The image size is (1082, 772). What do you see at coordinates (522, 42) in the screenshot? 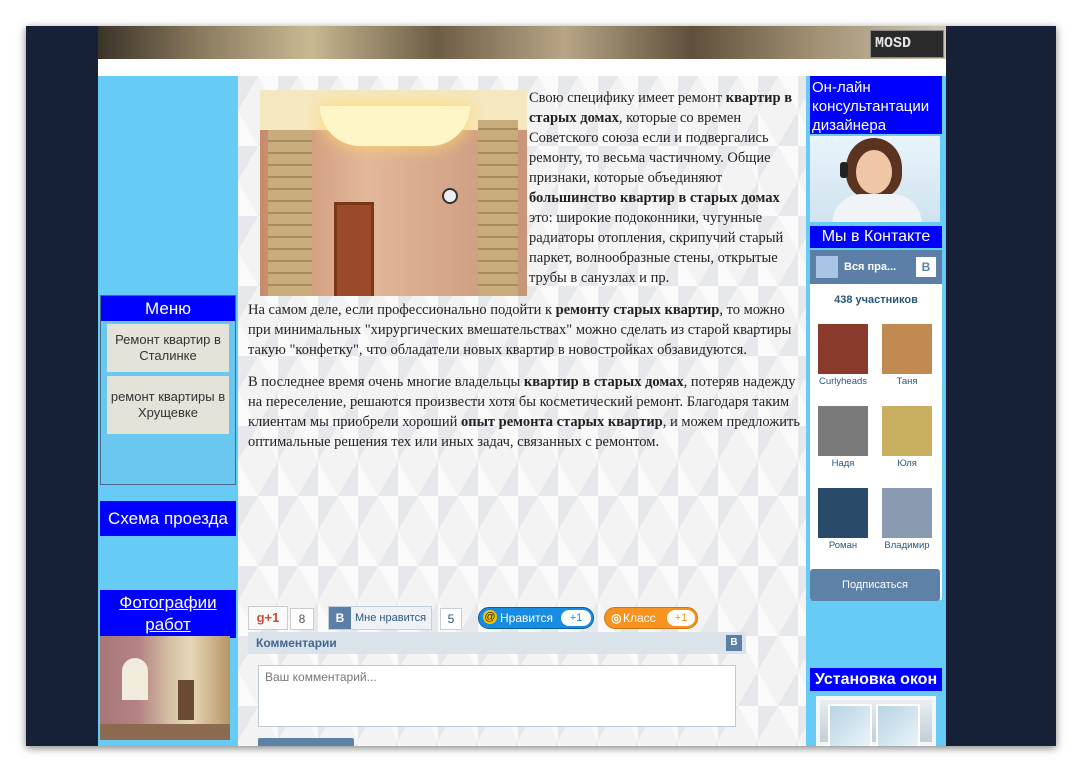
I see `header-banner: MOSD` at bounding box center [522, 42].